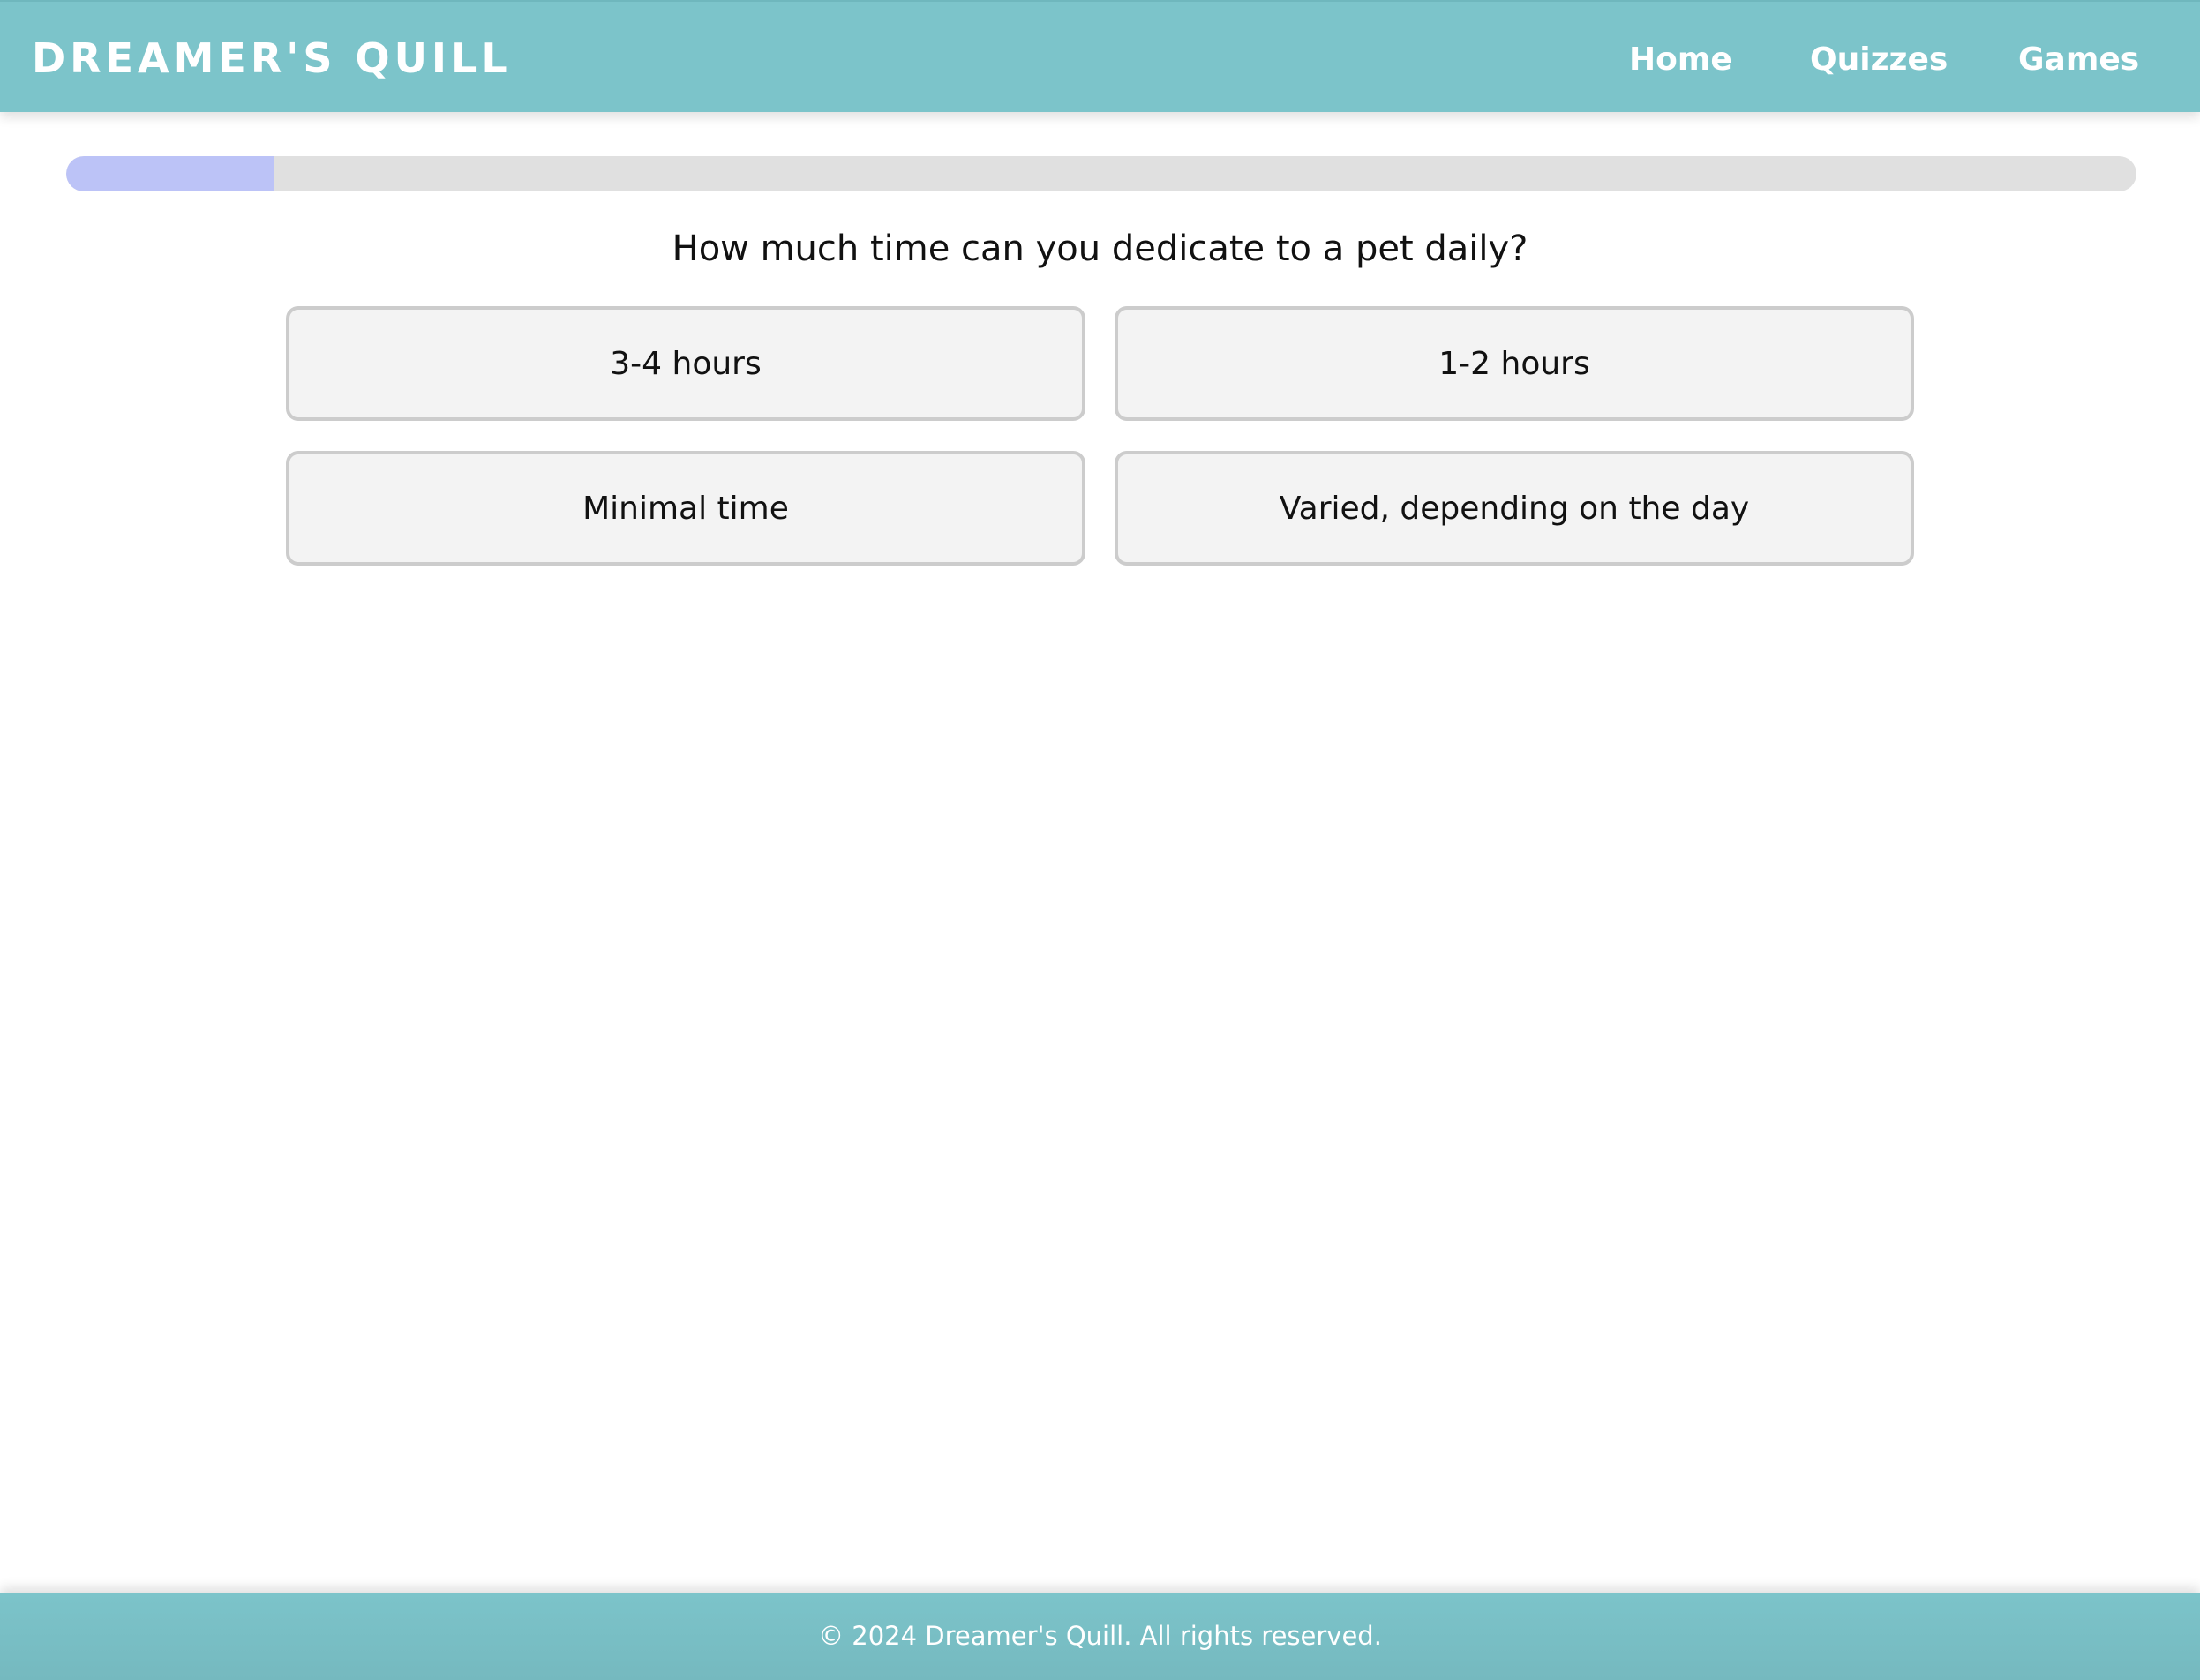  Describe the element at coordinates (1100, 56) in the screenshot. I see `site-header: DREAMER'S QUILL Home Quizzes Games` at that location.